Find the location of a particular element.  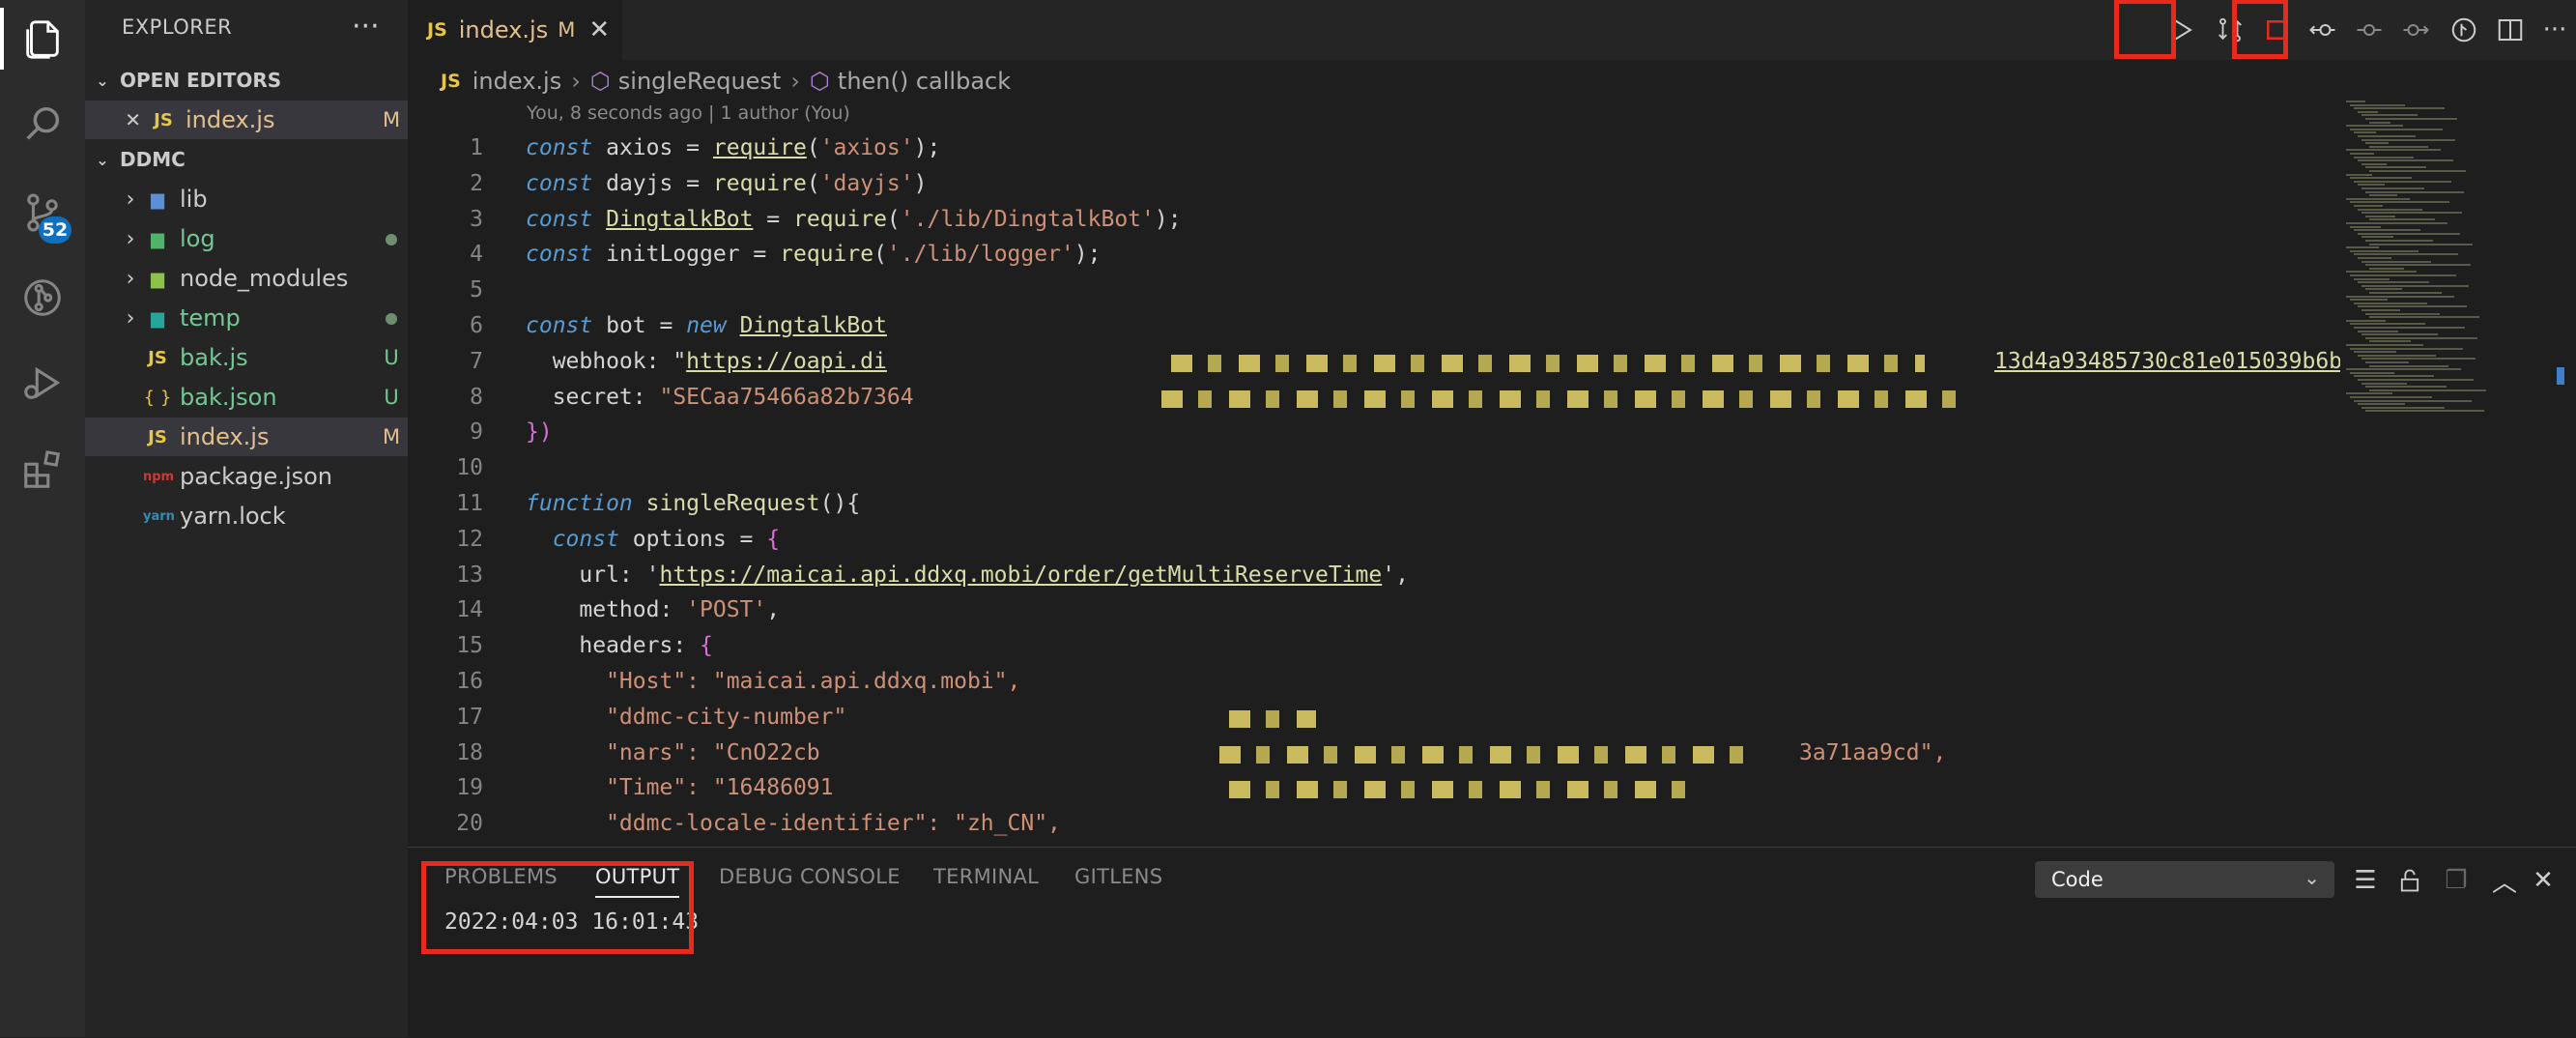

tab-debug-console: DEBUG CONSOLE is located at coordinates (810, 877).